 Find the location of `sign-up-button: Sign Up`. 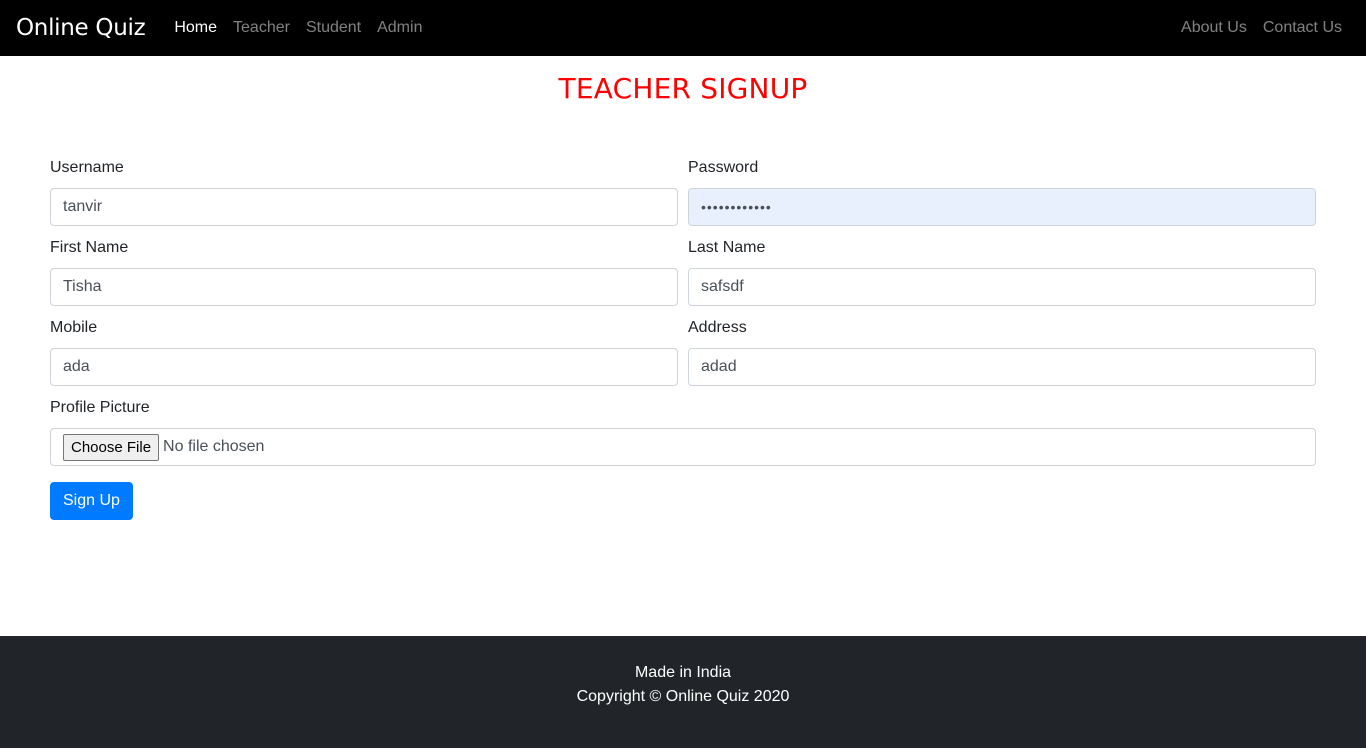

sign-up-button: Sign Up is located at coordinates (91, 501).